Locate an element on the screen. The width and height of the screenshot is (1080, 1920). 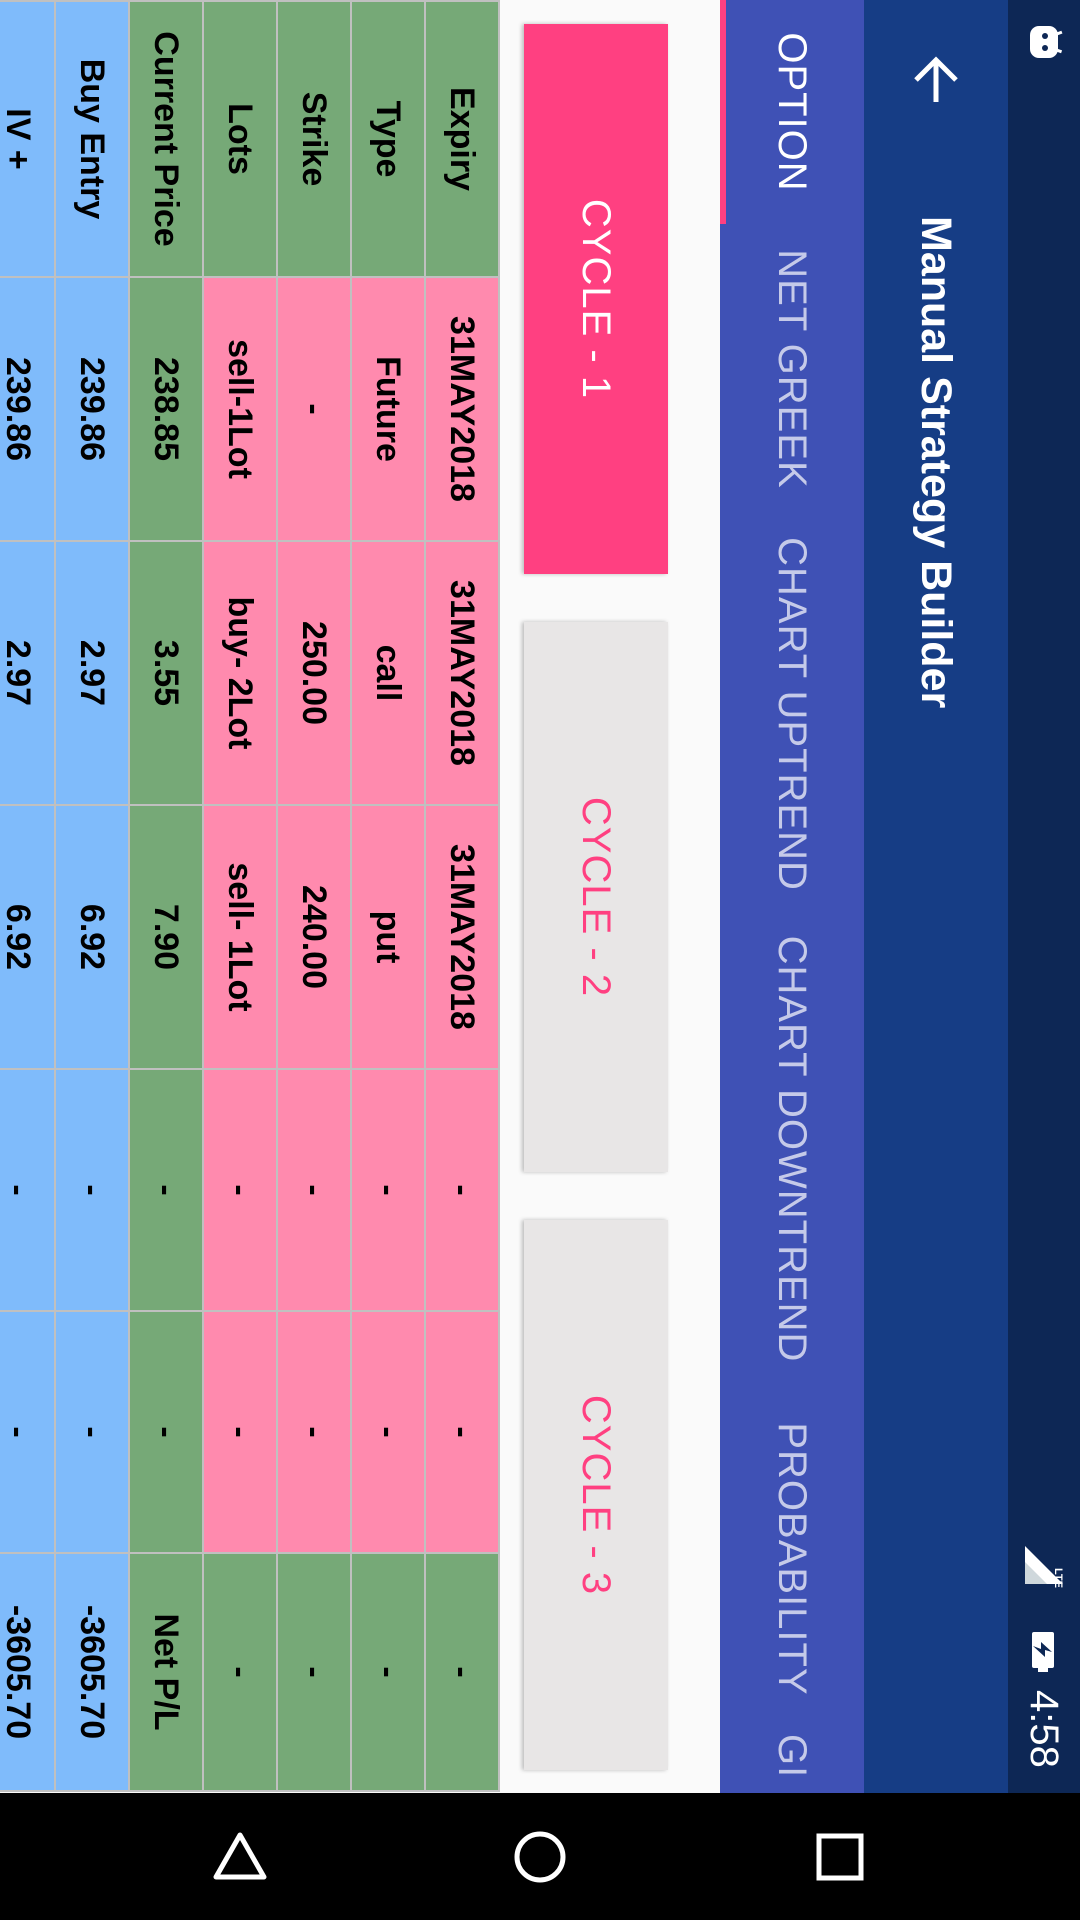
android-icon is located at coordinates (1044, 42).